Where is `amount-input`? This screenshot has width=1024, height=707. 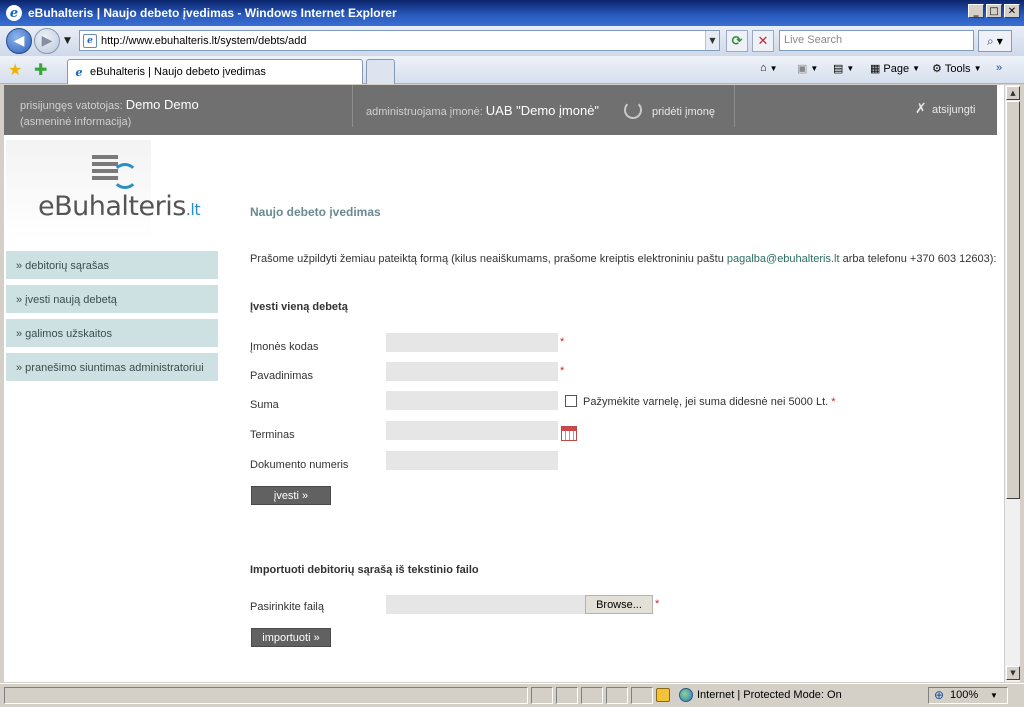
amount-input is located at coordinates (472, 400).